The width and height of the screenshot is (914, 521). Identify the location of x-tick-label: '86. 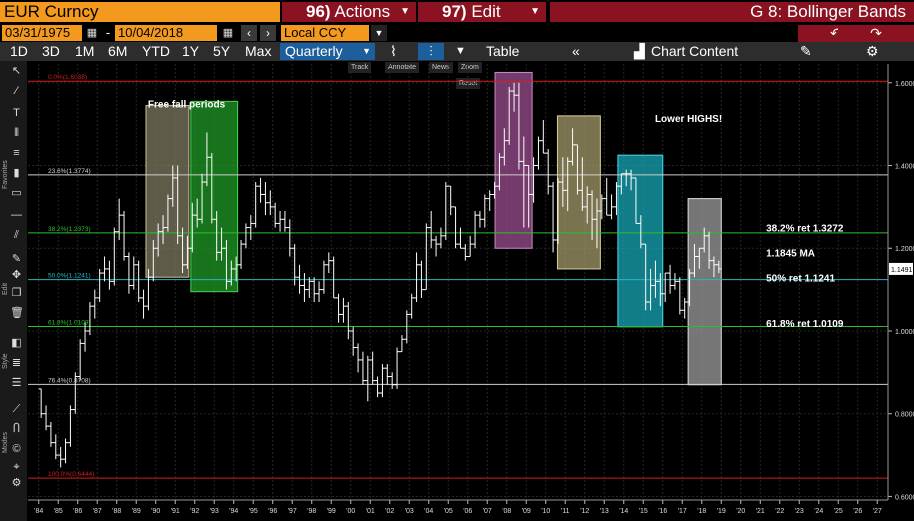
(77, 511).